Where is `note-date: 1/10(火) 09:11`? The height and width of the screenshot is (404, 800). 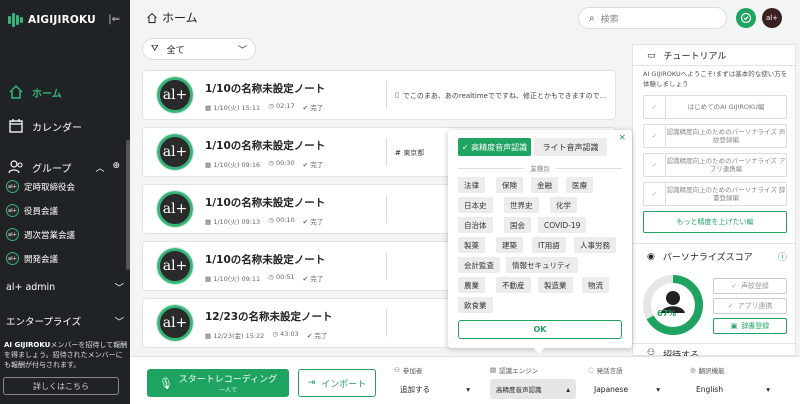
note-date: 1/10(火) 09:11 is located at coordinates (237, 279).